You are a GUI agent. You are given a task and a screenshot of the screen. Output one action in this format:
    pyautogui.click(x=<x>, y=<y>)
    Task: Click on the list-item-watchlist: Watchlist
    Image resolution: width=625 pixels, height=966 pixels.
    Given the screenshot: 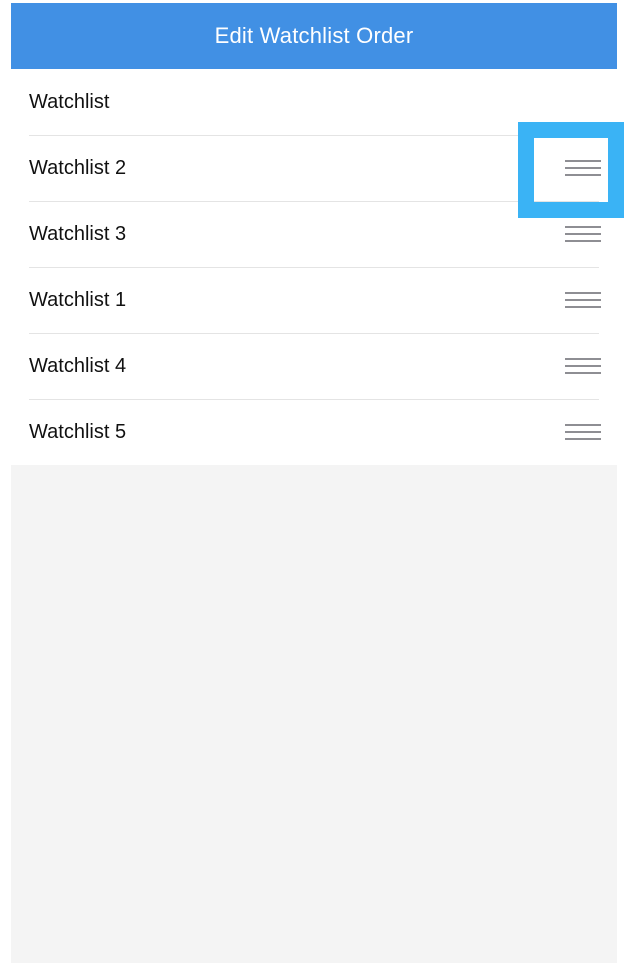 What is the action you would take?
    pyautogui.click(x=314, y=102)
    